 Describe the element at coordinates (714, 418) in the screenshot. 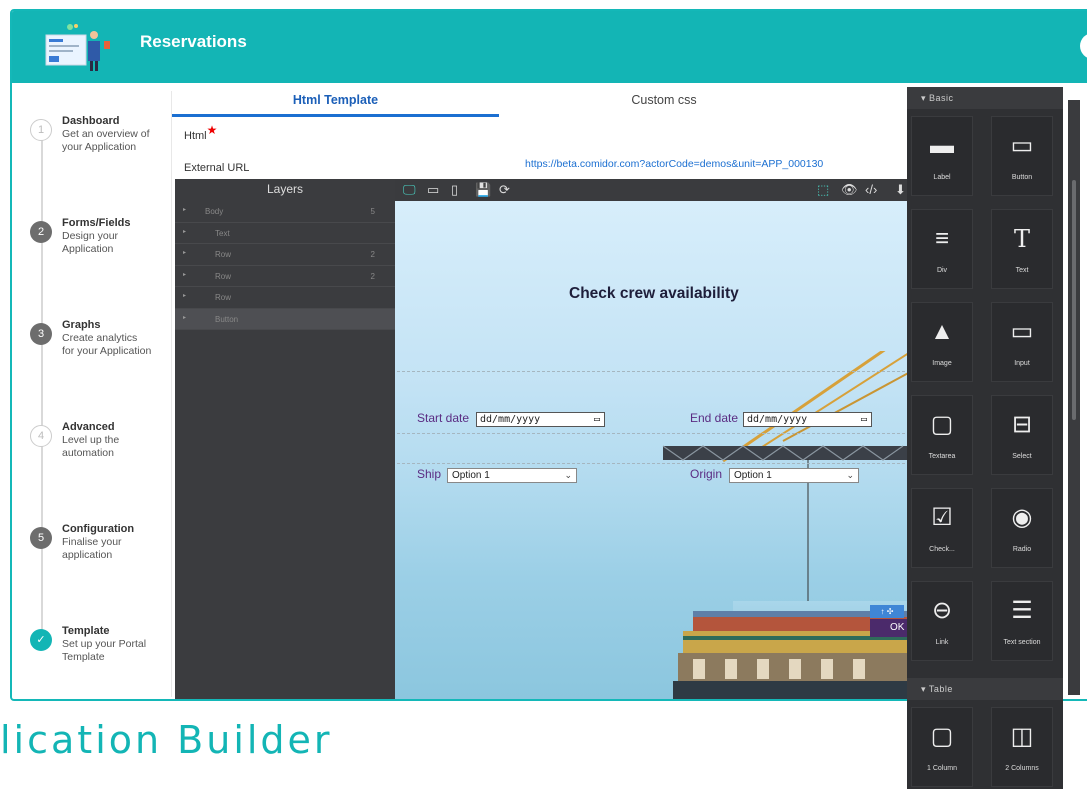

I see `end-date-label: End date` at that location.